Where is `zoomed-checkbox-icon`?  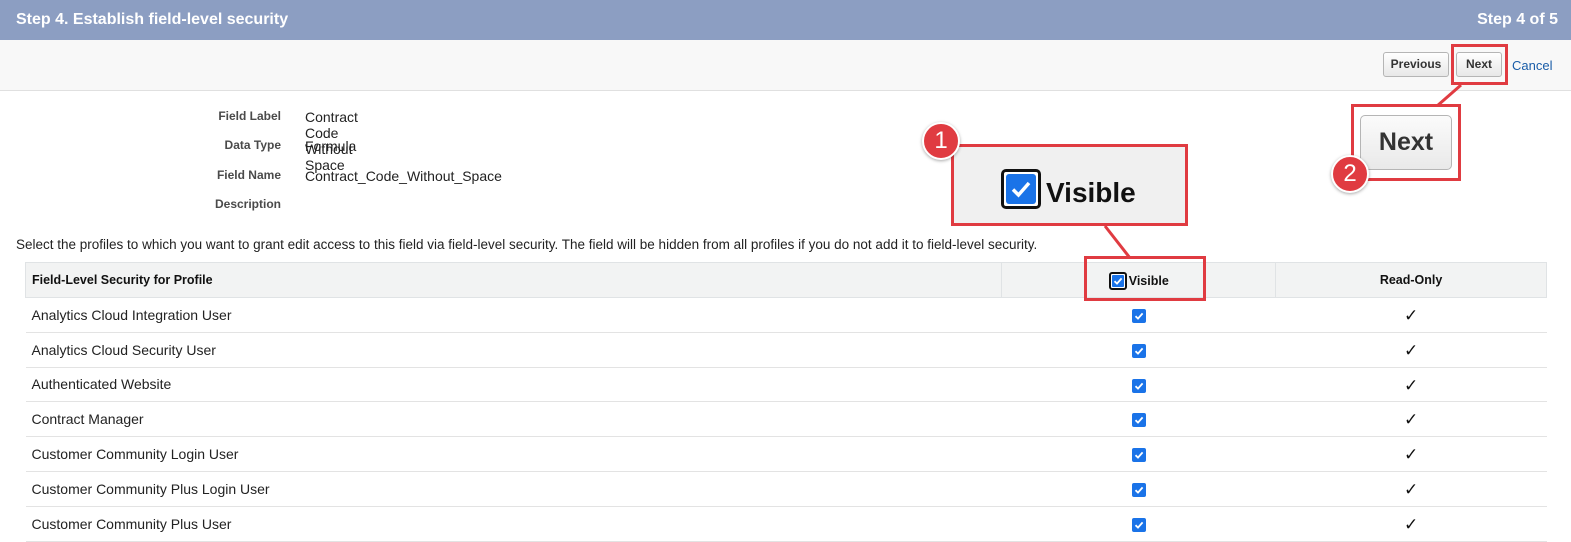 zoomed-checkbox-icon is located at coordinates (1021, 189).